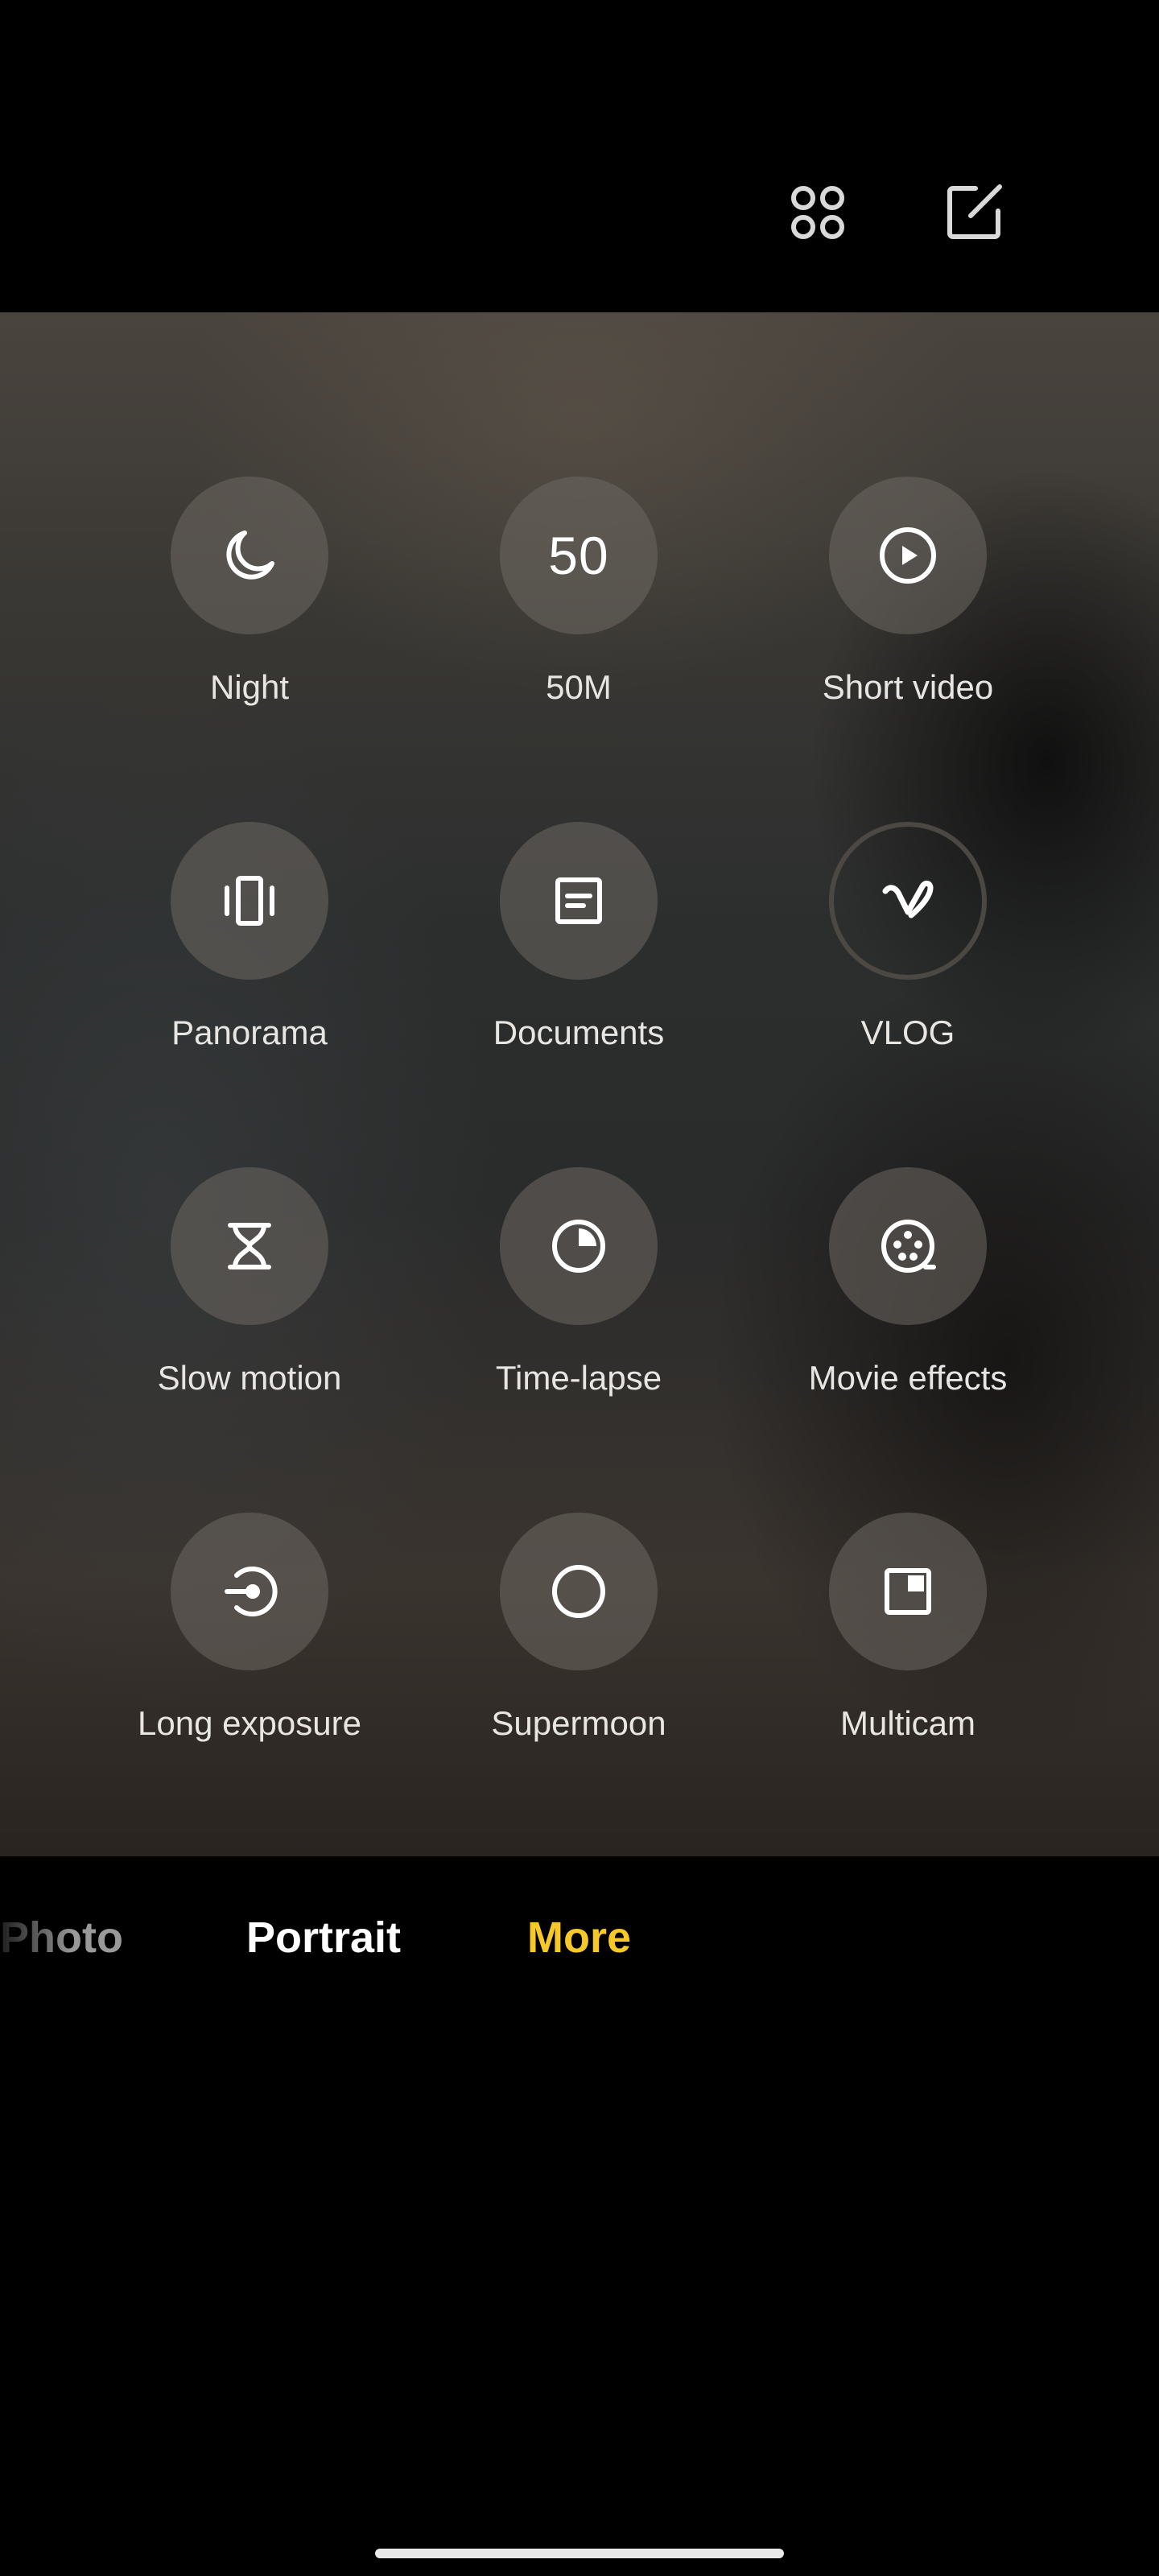 This screenshot has height=2576, width=1159. I want to click on document-icon, so click(578, 900).